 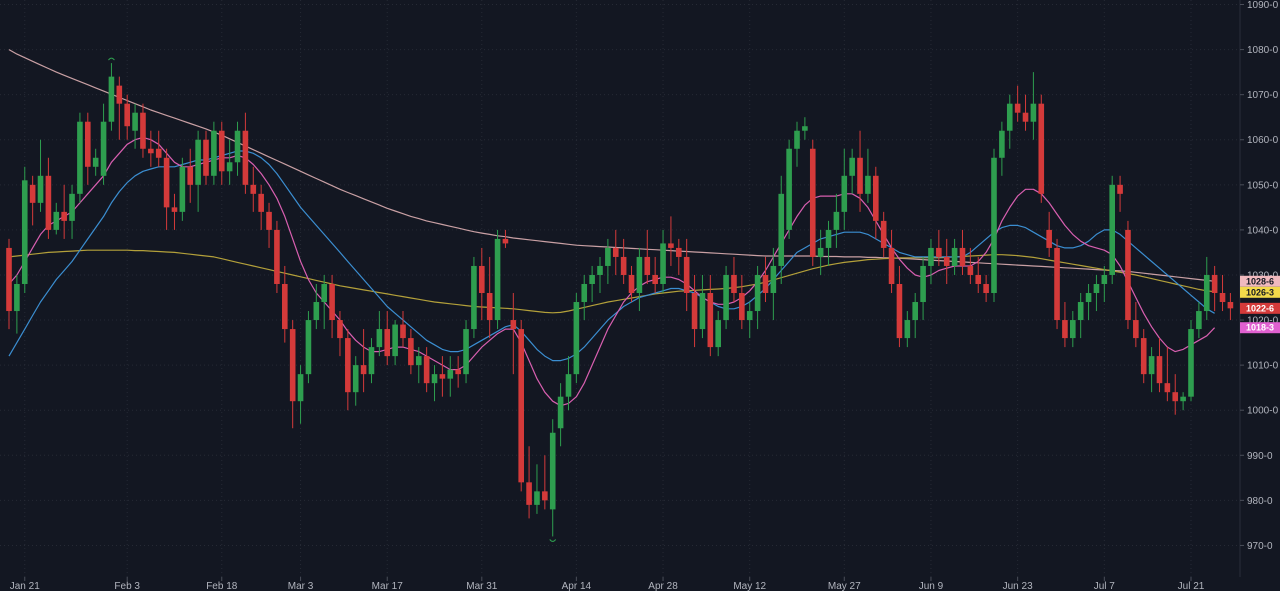 I want to click on time-tick-label: Jul 21, so click(x=1191, y=586).